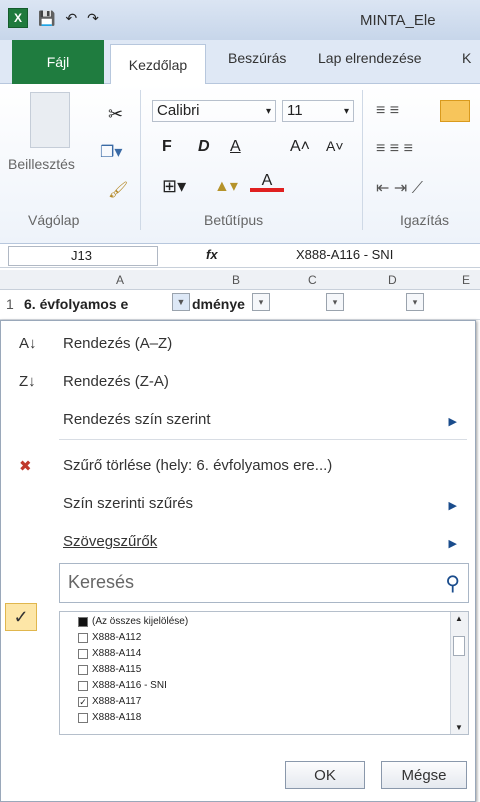 This screenshot has height=802, width=480. Describe the element at coordinates (398, 20) in the screenshot. I see `window-title: MINTA_Ele` at that location.